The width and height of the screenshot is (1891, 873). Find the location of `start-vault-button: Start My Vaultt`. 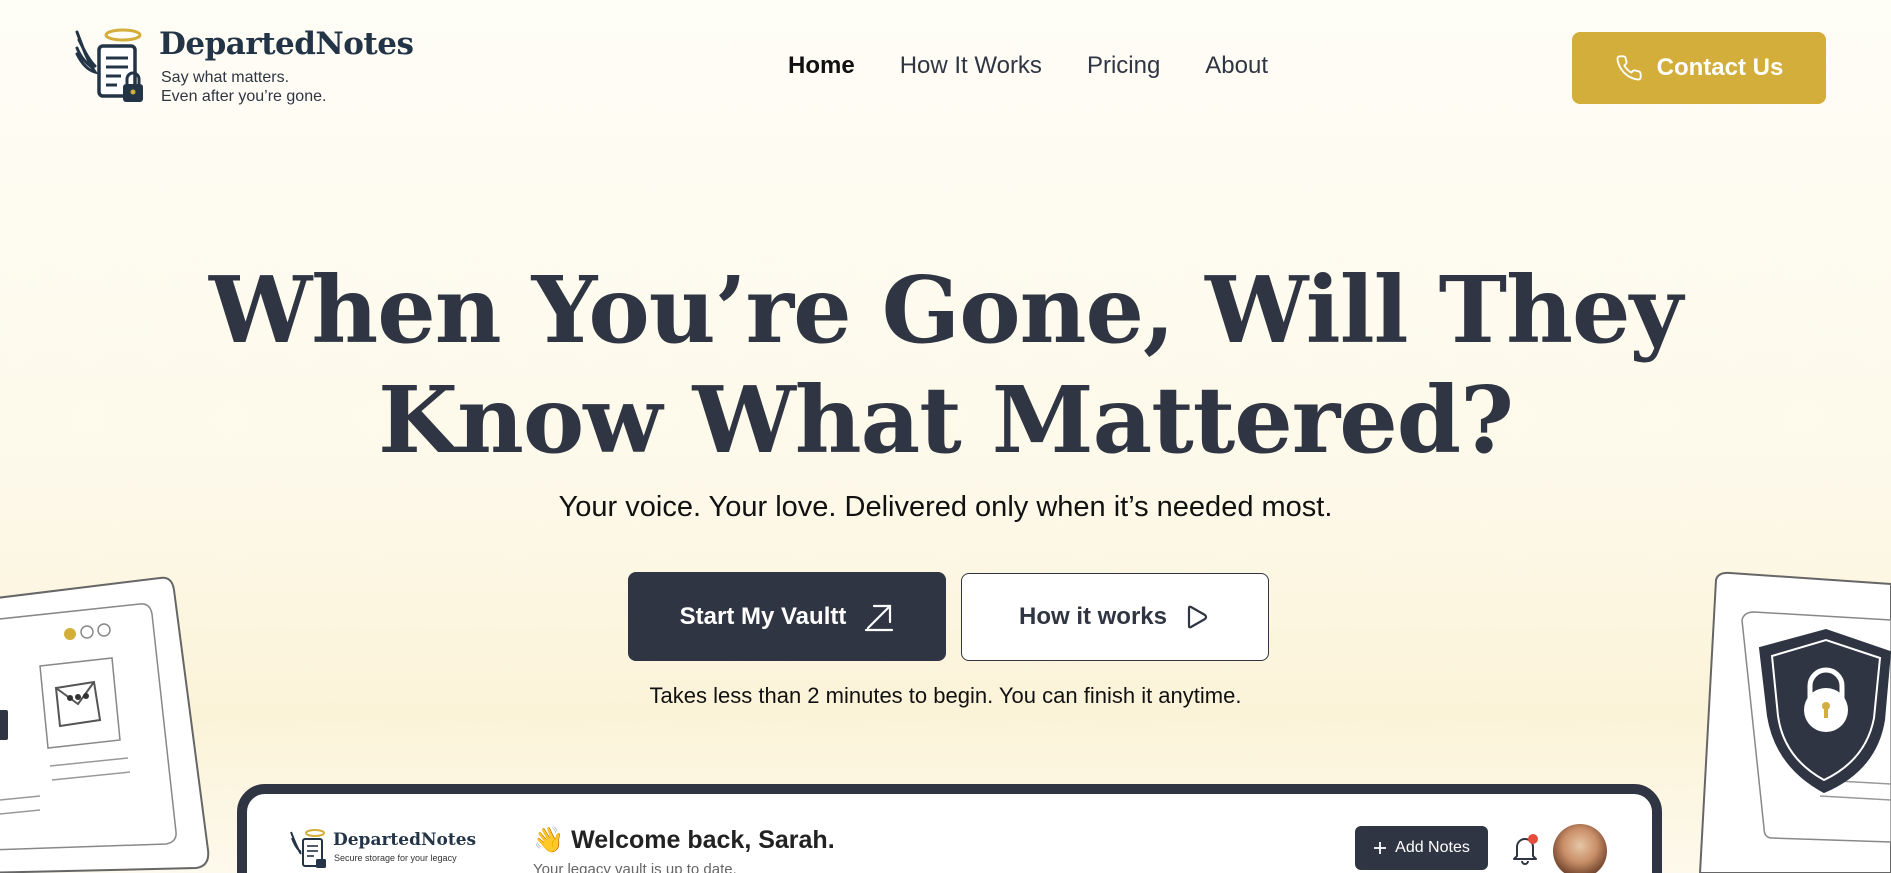

start-vault-button: Start My Vaultt is located at coordinates (787, 616).